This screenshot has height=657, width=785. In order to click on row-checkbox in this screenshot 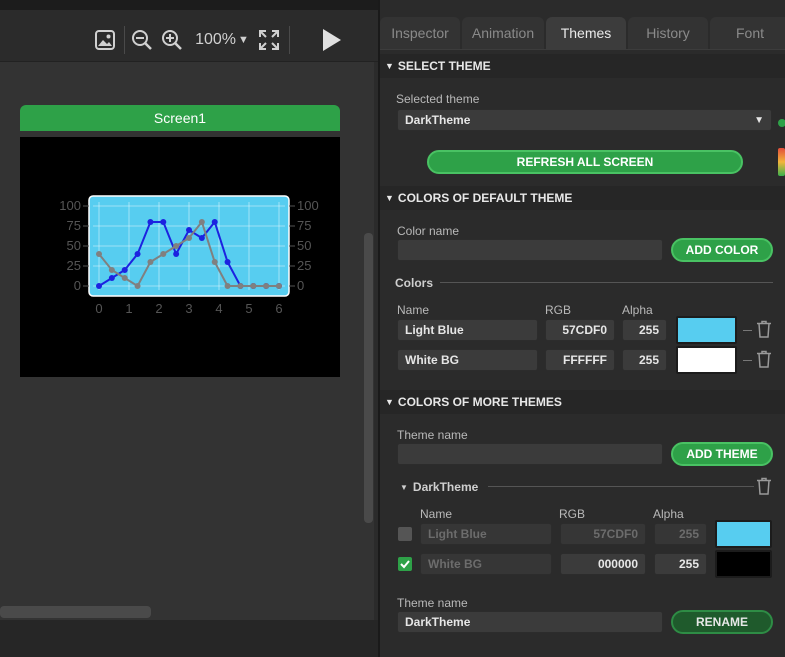, I will do `click(405, 534)`.